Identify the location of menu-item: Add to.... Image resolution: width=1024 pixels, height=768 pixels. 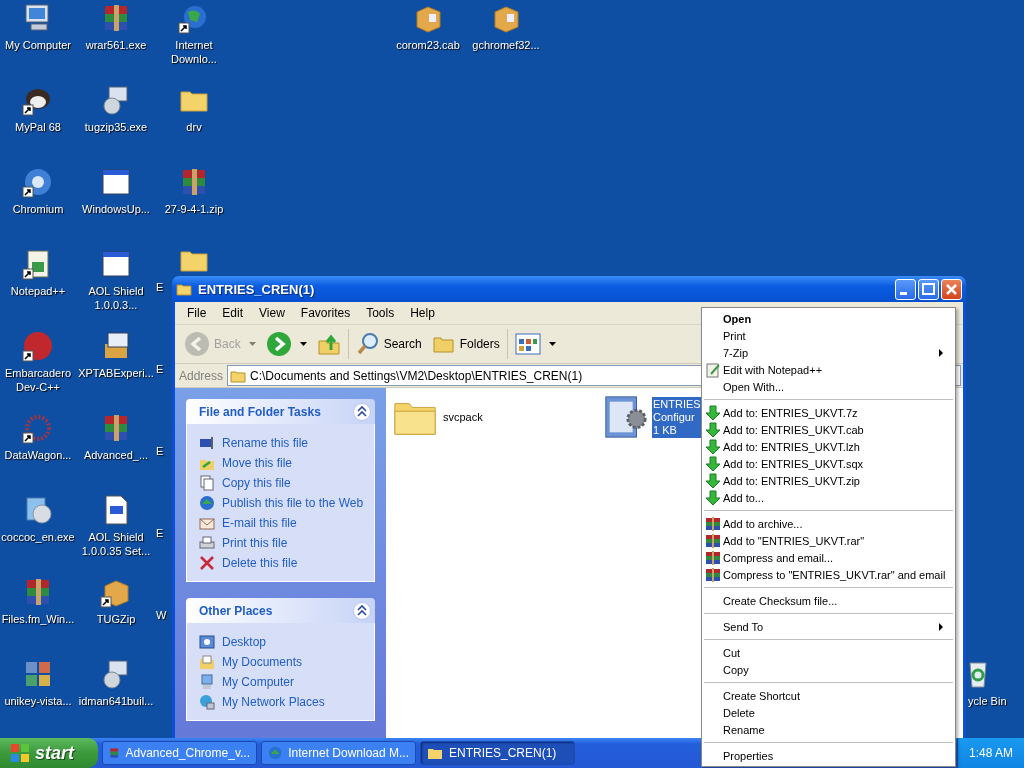
(828, 497).